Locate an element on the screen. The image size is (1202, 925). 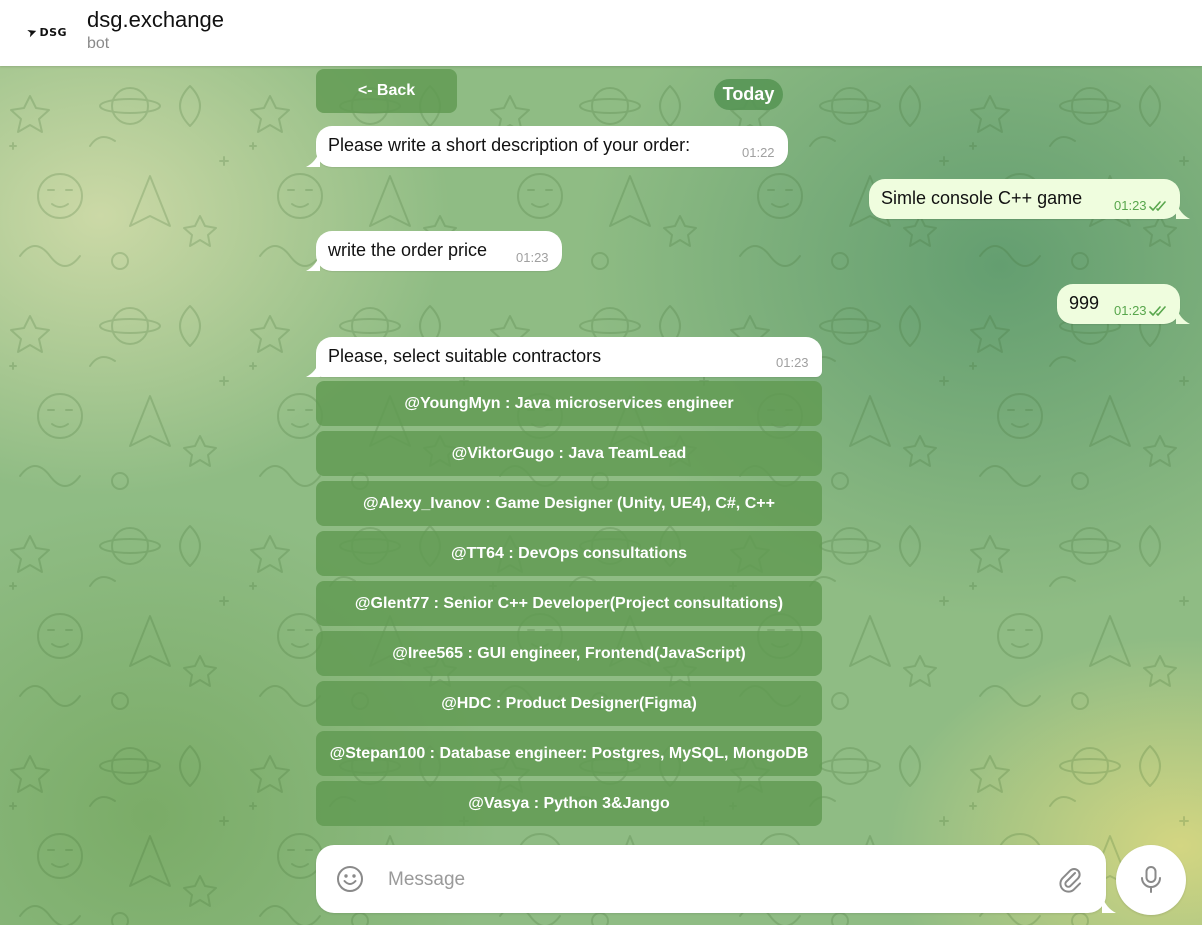
back-button: <- Back is located at coordinates (386, 91).